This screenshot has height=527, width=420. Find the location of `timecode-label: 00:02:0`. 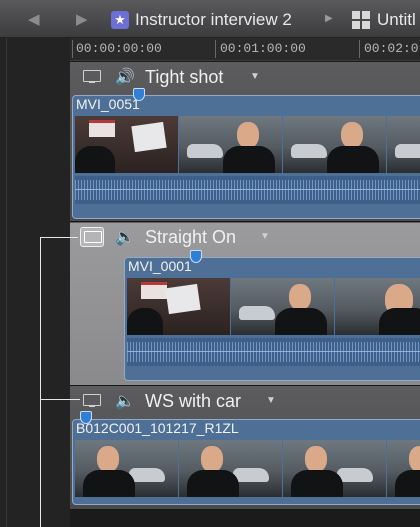

timecode-label: 00:02:0 is located at coordinates (391, 48).